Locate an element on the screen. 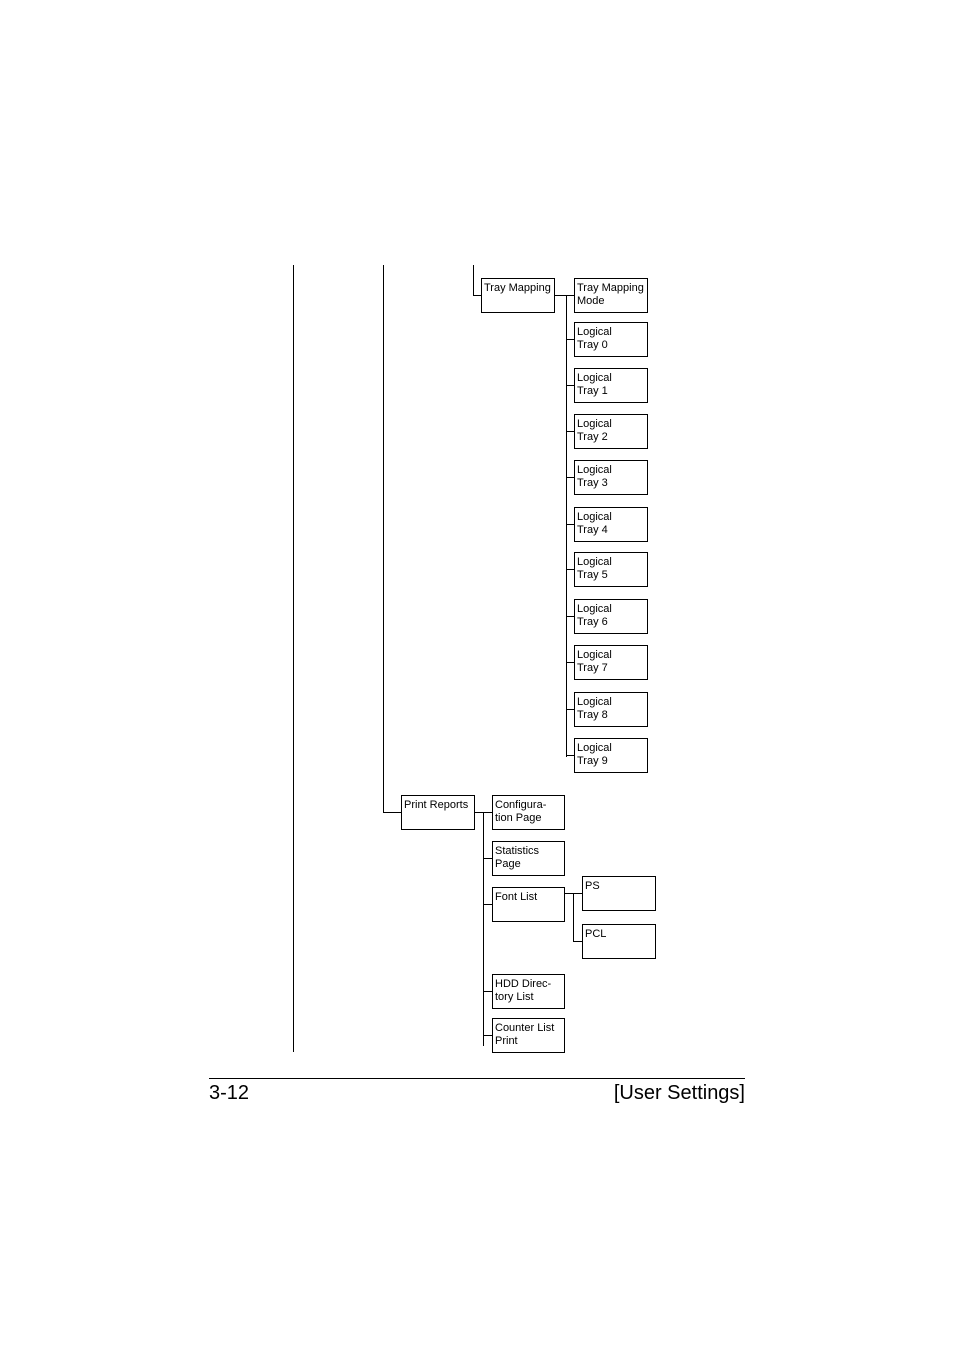 This screenshot has height=1350, width=954. node-logical-tray-6: Logical Tray 6 is located at coordinates (611, 616).